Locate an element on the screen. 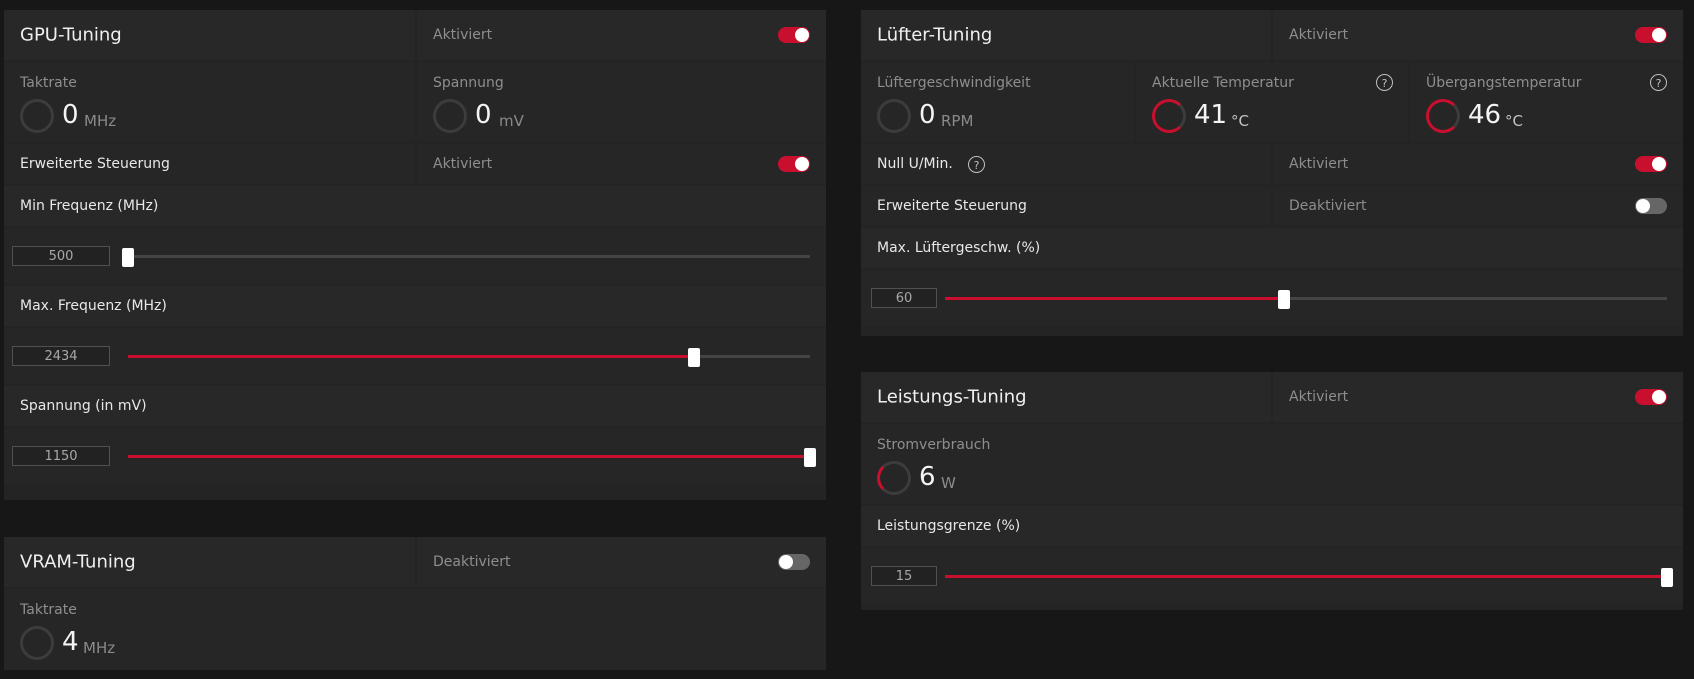 The image size is (1694, 679). gpu-advanced-status: Aktiviert is located at coordinates (463, 164).